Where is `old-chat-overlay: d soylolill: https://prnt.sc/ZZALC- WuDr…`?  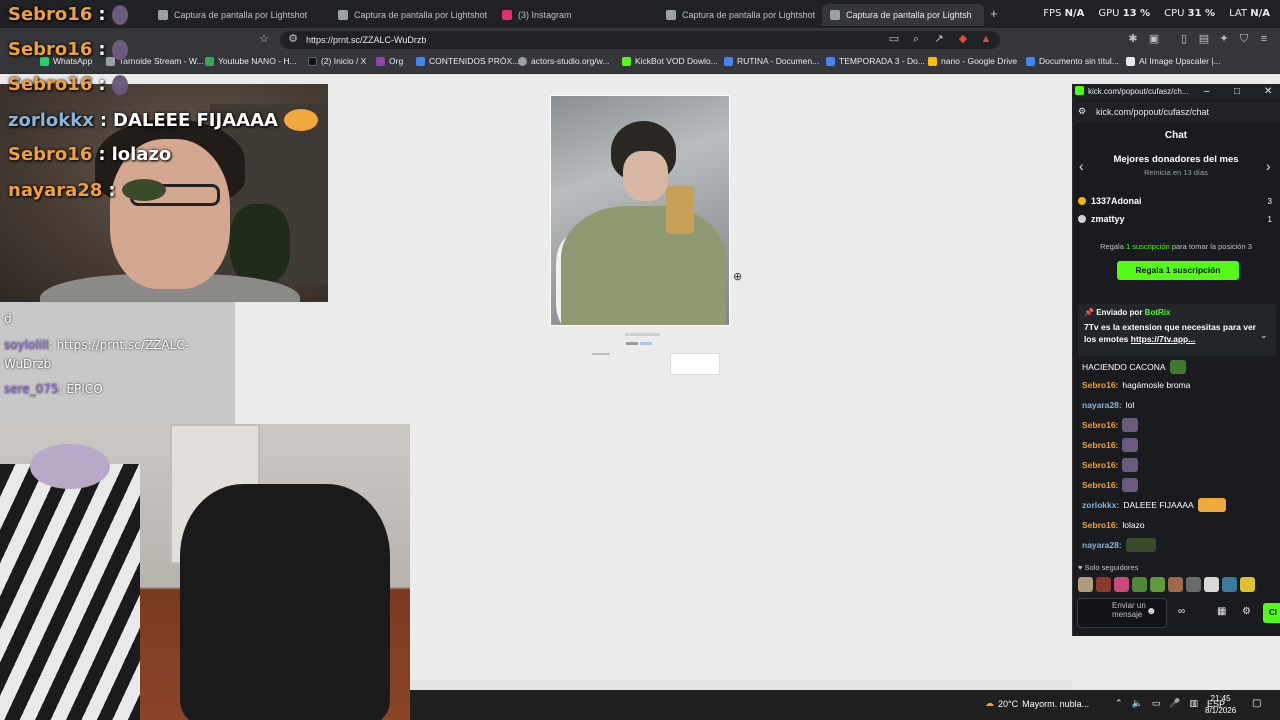 old-chat-overlay: d soylolill: https://prnt.sc/ZZALC- WuDr… is located at coordinates (117, 363).